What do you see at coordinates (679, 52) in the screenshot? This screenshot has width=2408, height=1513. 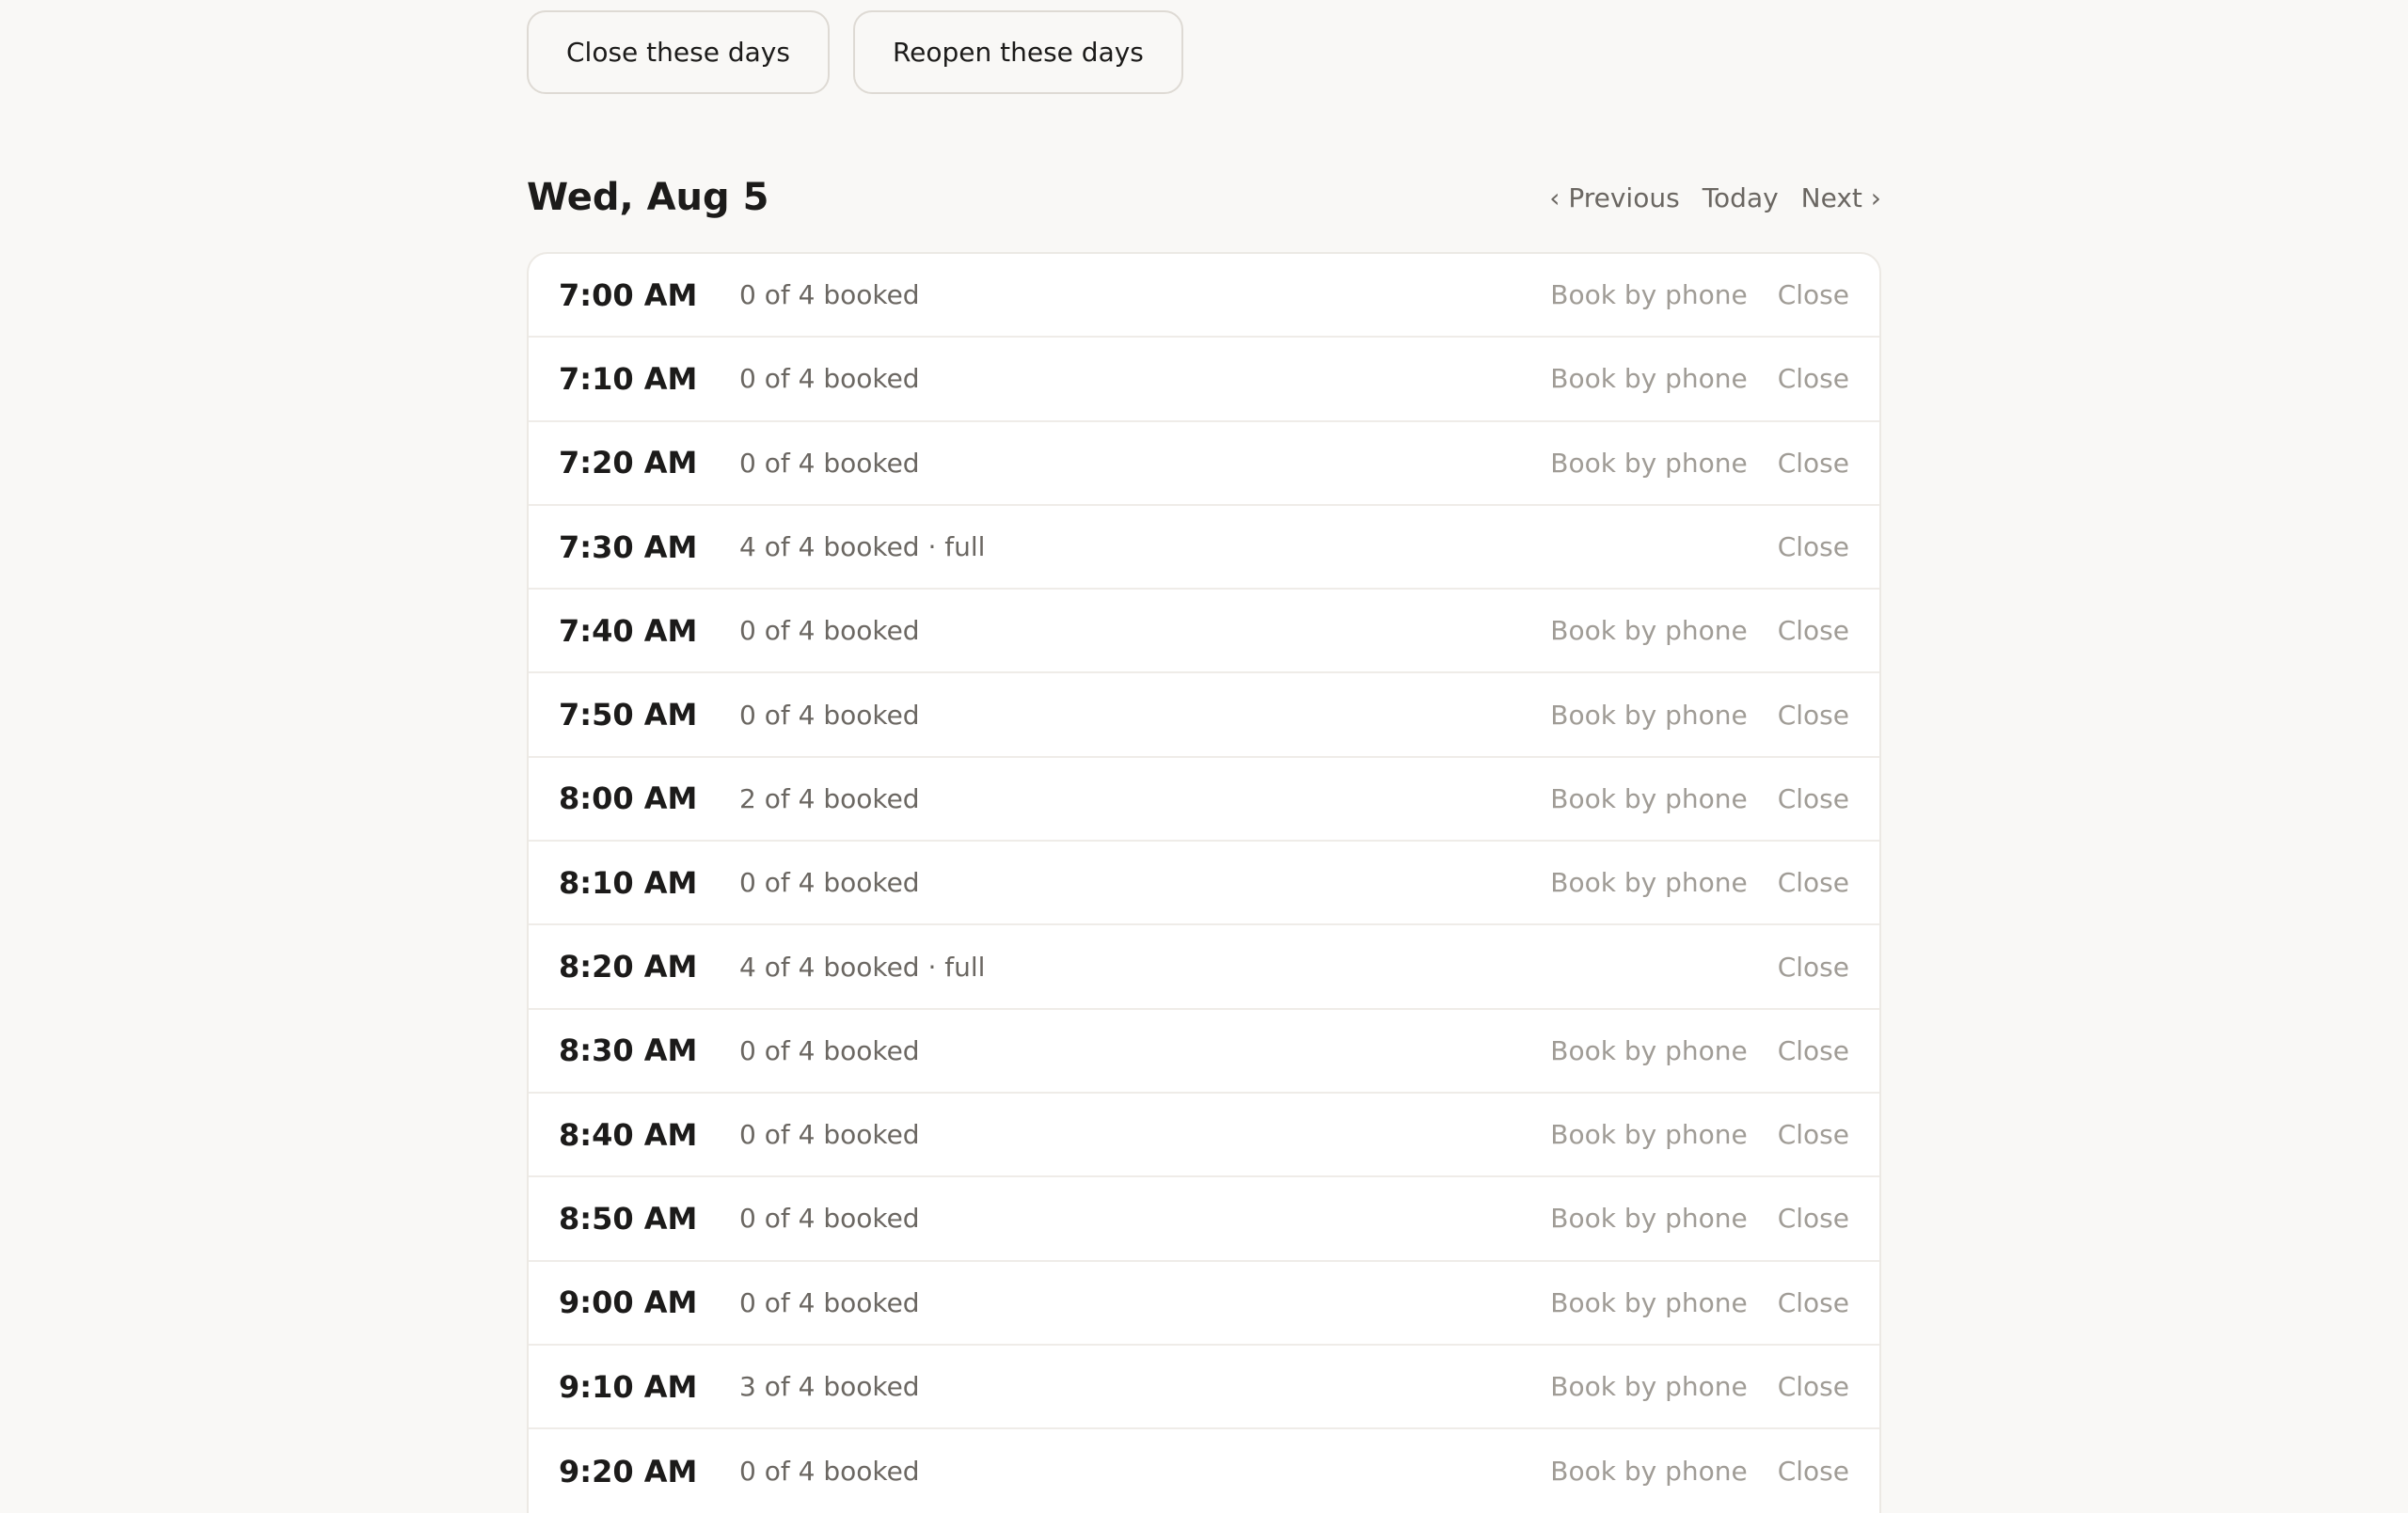 I see `close-days-button: Close these days` at bounding box center [679, 52].